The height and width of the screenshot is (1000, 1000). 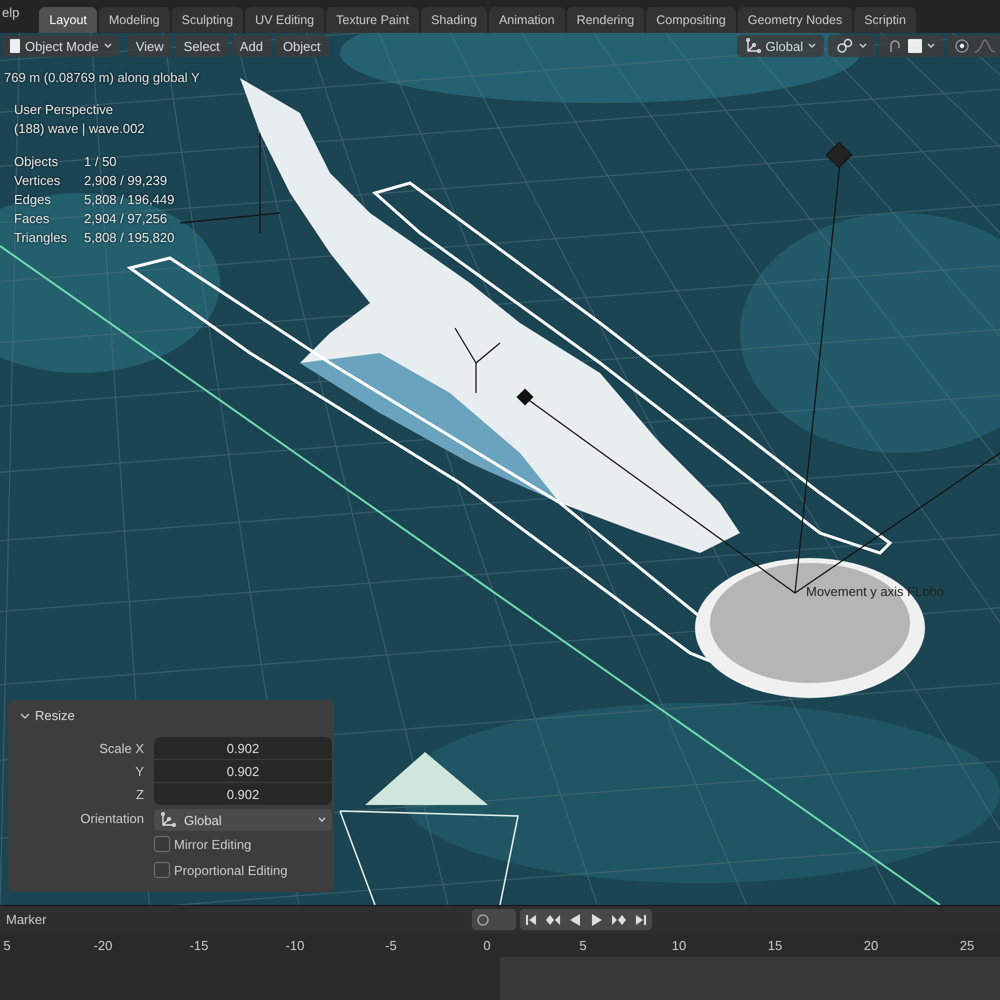 What do you see at coordinates (301, 46) in the screenshot?
I see `menu-button: Object` at bounding box center [301, 46].